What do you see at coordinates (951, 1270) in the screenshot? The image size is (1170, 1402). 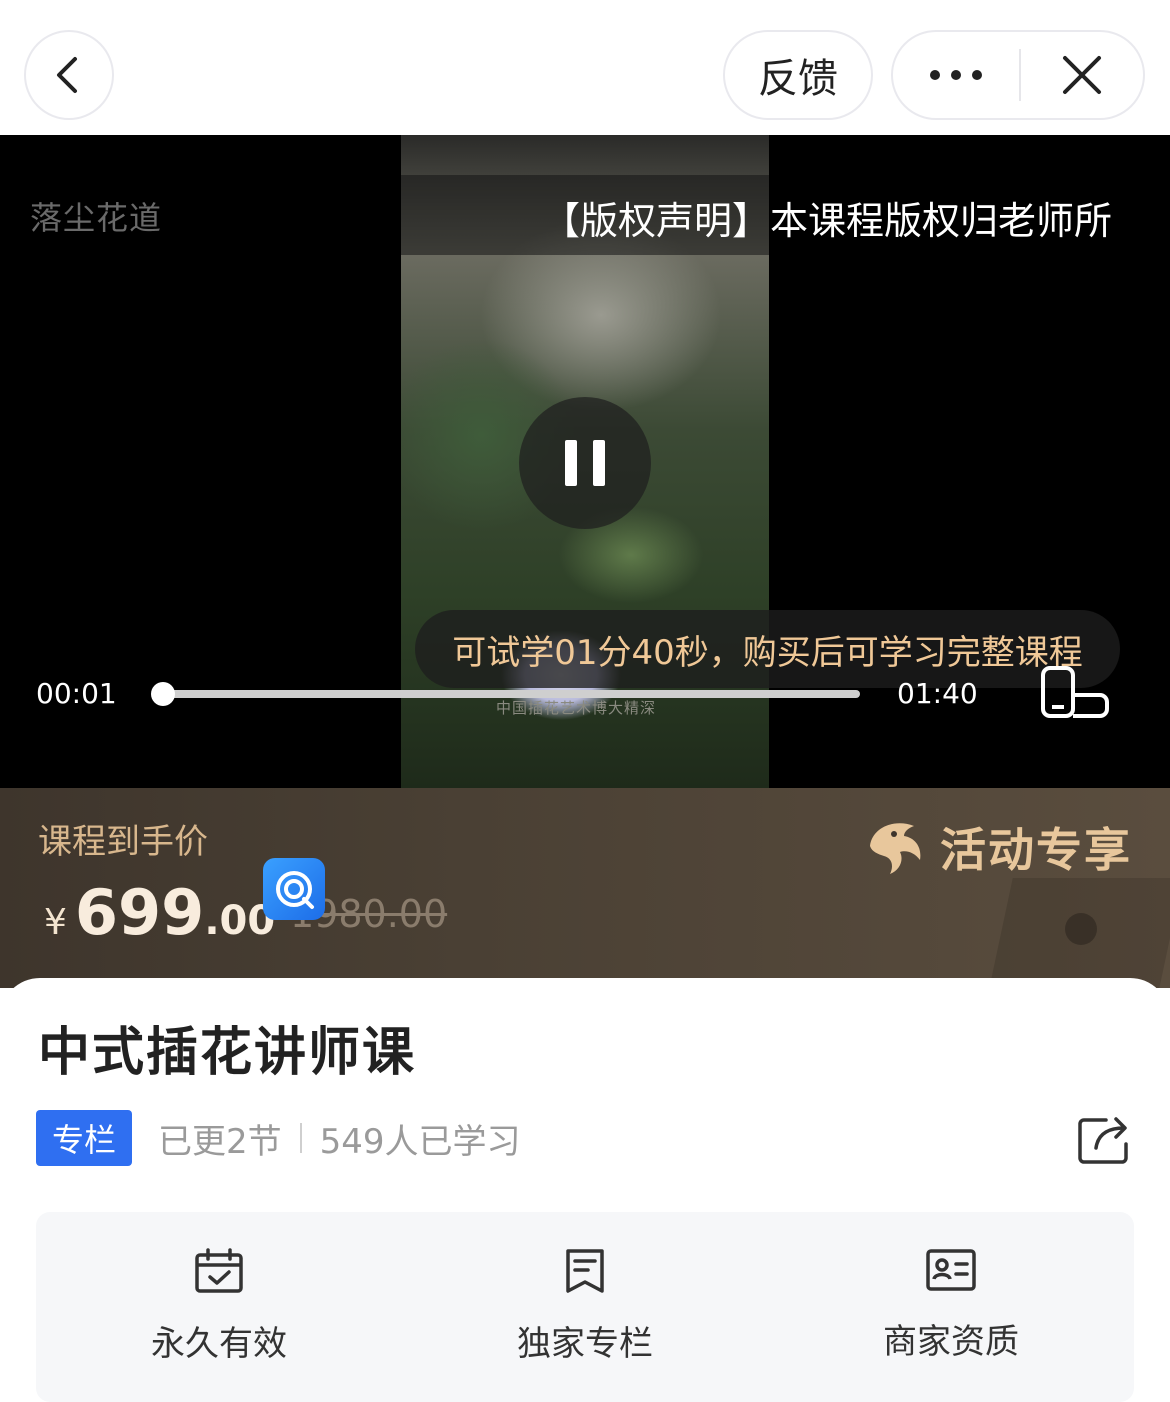 I see `id-card-icon` at bounding box center [951, 1270].